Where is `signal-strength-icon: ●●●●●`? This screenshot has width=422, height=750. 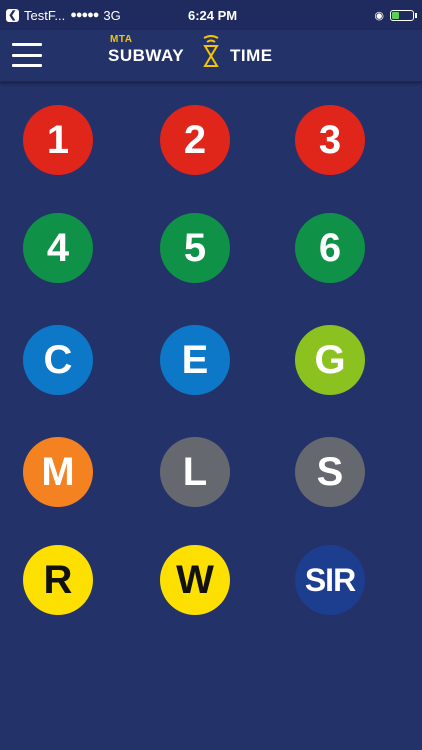
signal-strength-icon: ●●●●● is located at coordinates (84, 15).